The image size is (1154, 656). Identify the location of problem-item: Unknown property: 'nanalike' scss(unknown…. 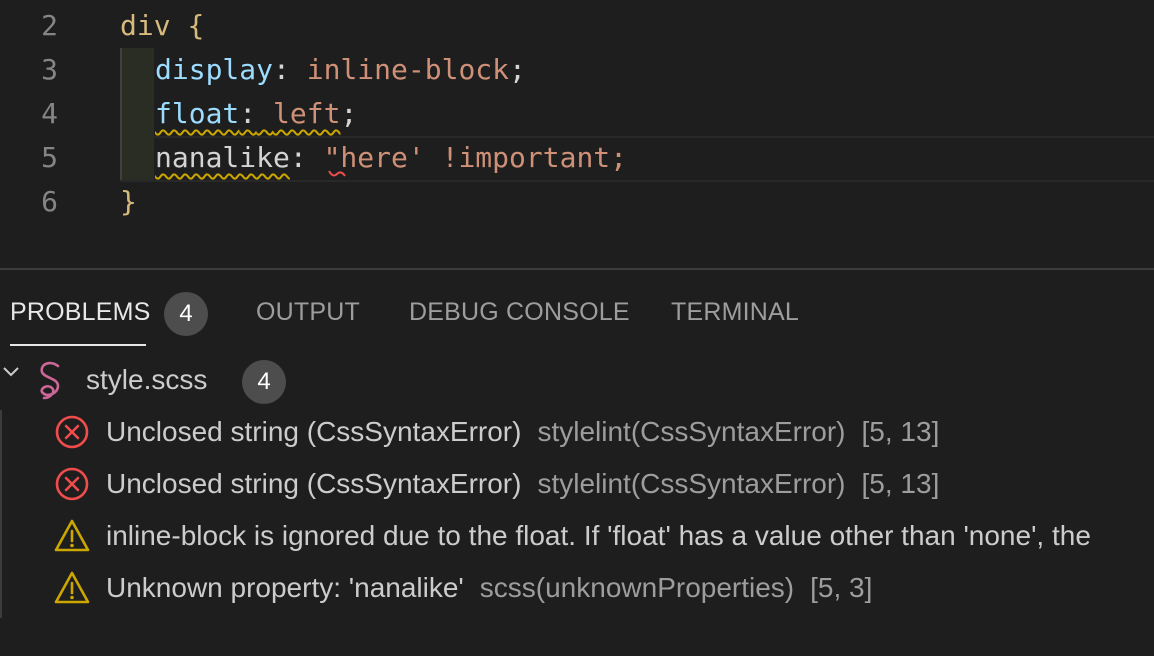
(577, 589).